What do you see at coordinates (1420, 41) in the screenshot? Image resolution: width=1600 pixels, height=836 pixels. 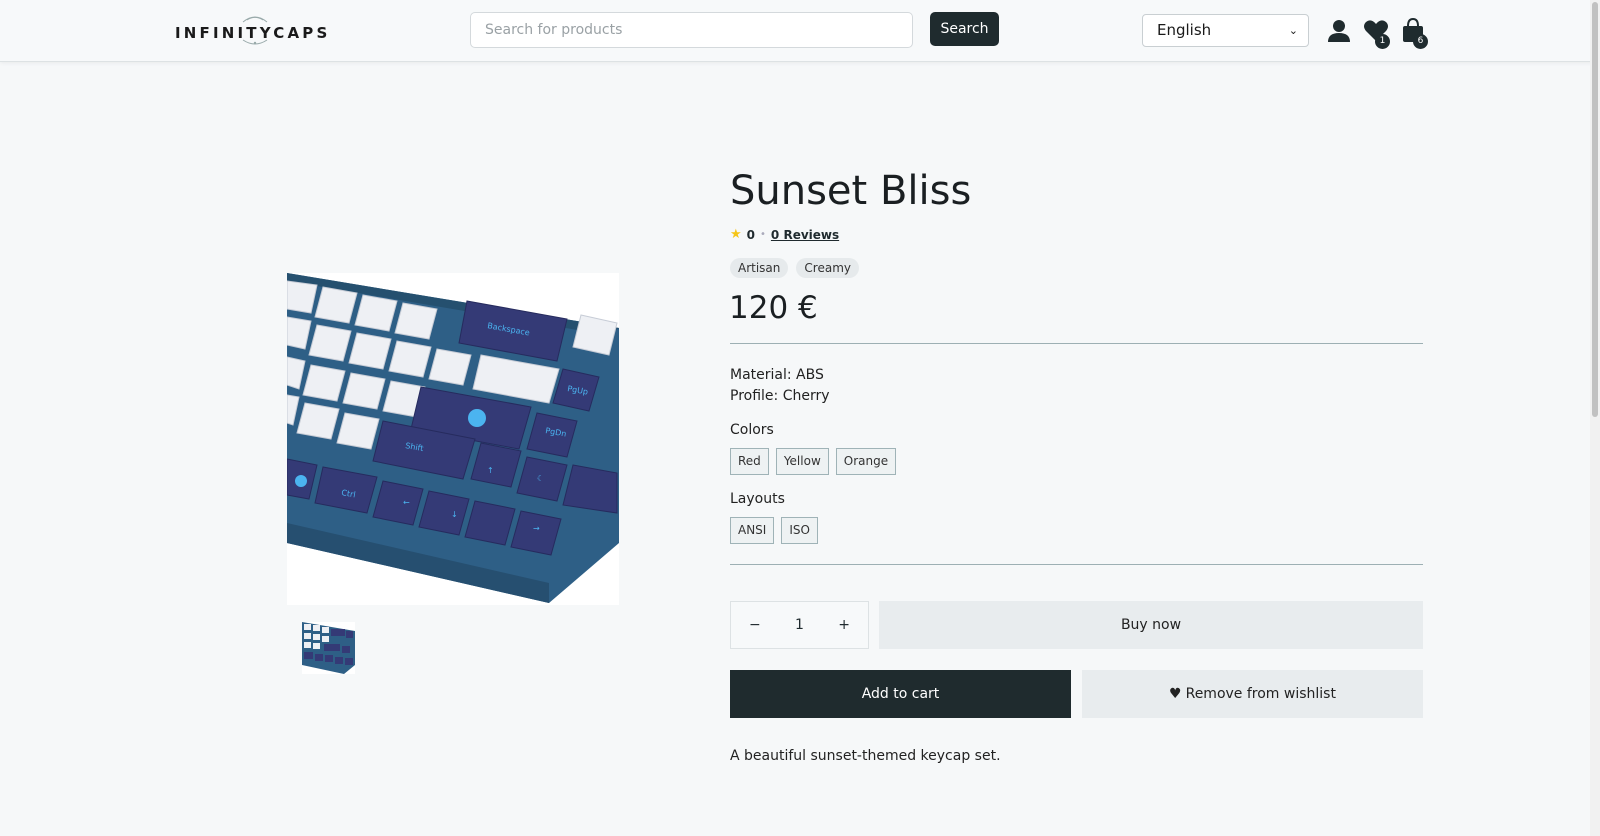 I see `cart-count-badge: 6` at bounding box center [1420, 41].